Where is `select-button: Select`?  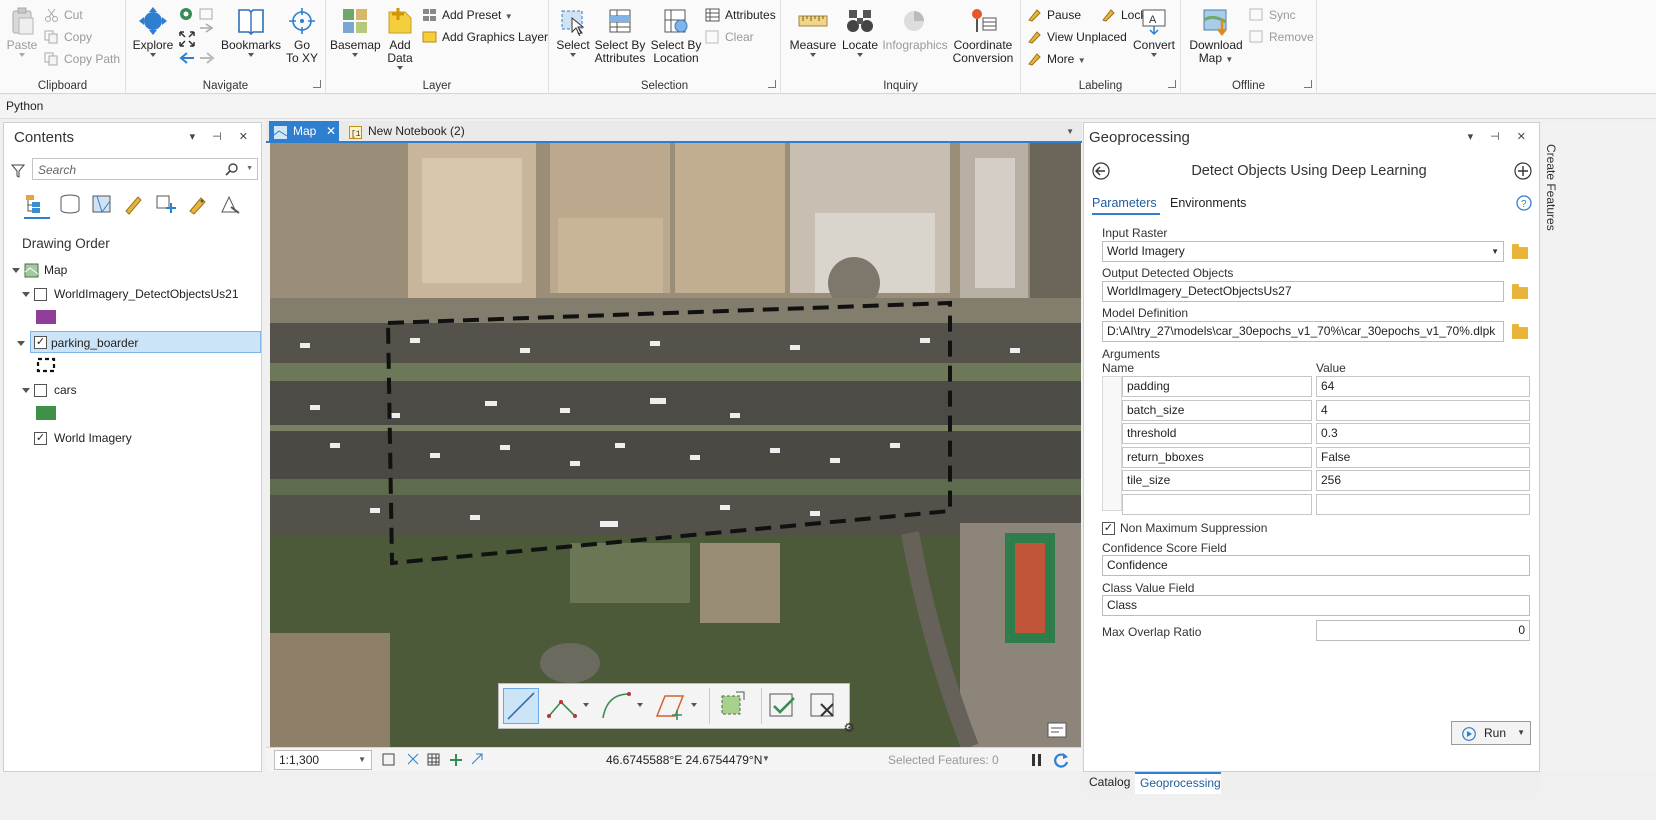
select-button: Select is located at coordinates (573, 30).